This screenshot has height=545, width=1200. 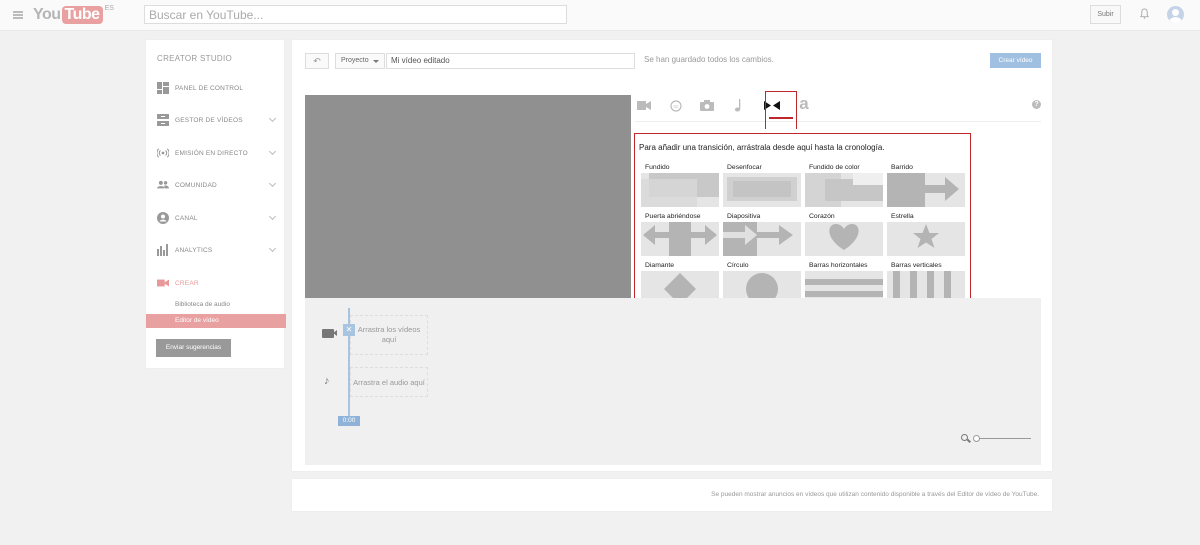 What do you see at coordinates (834, 167) in the screenshot?
I see `transition-label: Fundido de color` at bounding box center [834, 167].